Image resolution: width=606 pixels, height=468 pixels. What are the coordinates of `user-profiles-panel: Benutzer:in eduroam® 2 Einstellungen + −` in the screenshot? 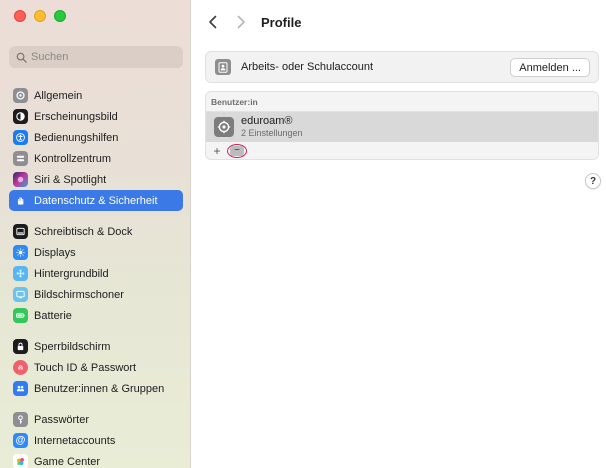 It's located at (402, 125).